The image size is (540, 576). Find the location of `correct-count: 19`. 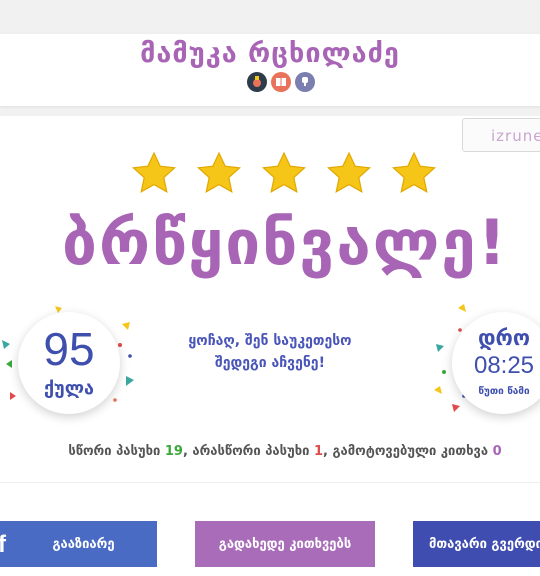

correct-count: 19 is located at coordinates (173, 451).